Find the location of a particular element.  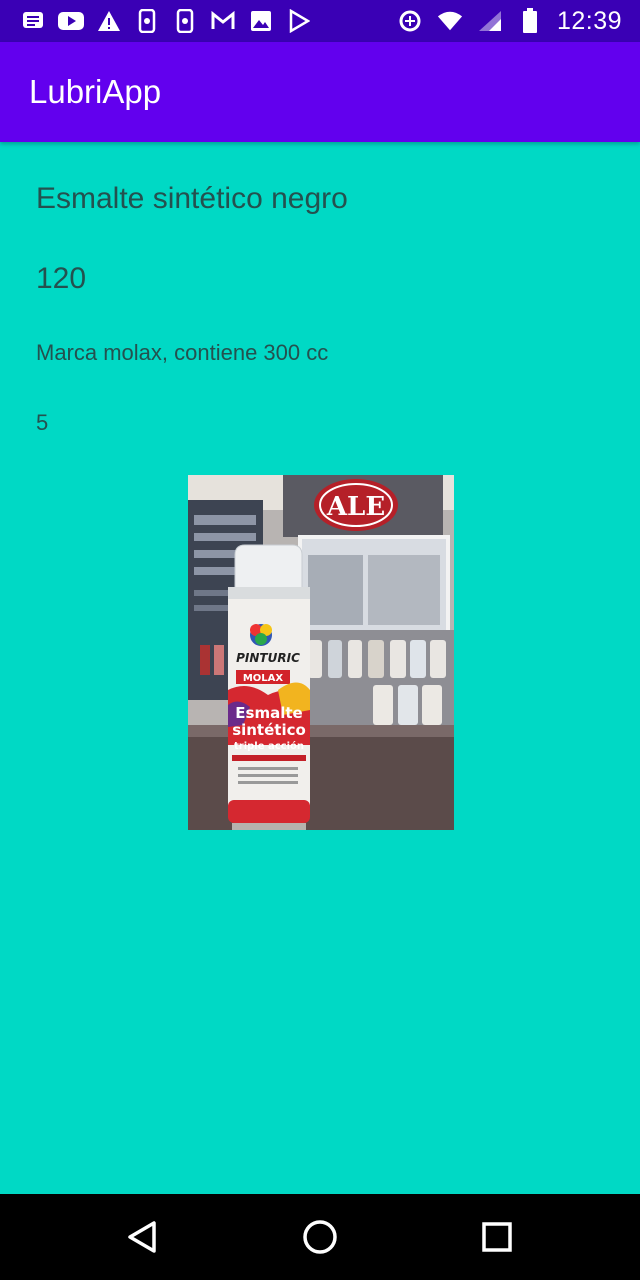

product-description: Marca molax, contiene 300 cc is located at coordinates (182, 352).